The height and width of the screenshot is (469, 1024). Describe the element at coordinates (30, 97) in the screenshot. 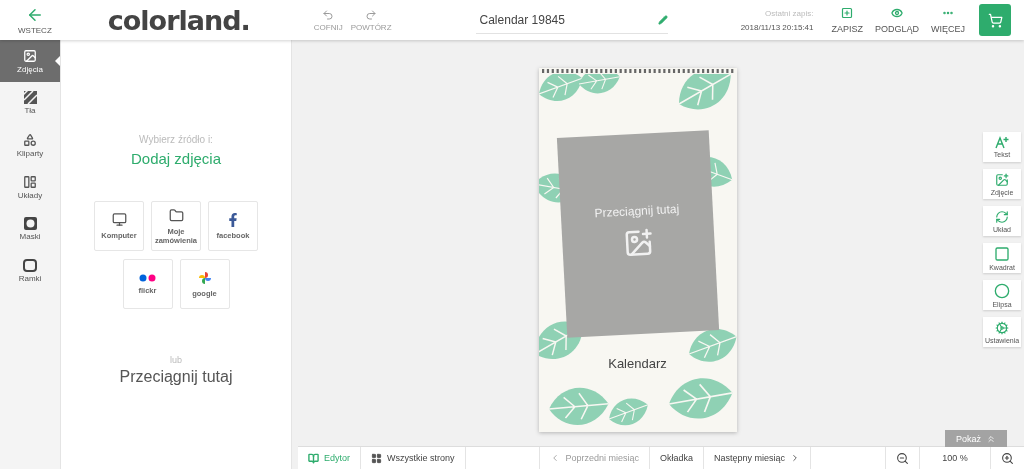

I see `hatched-square-icon` at that location.